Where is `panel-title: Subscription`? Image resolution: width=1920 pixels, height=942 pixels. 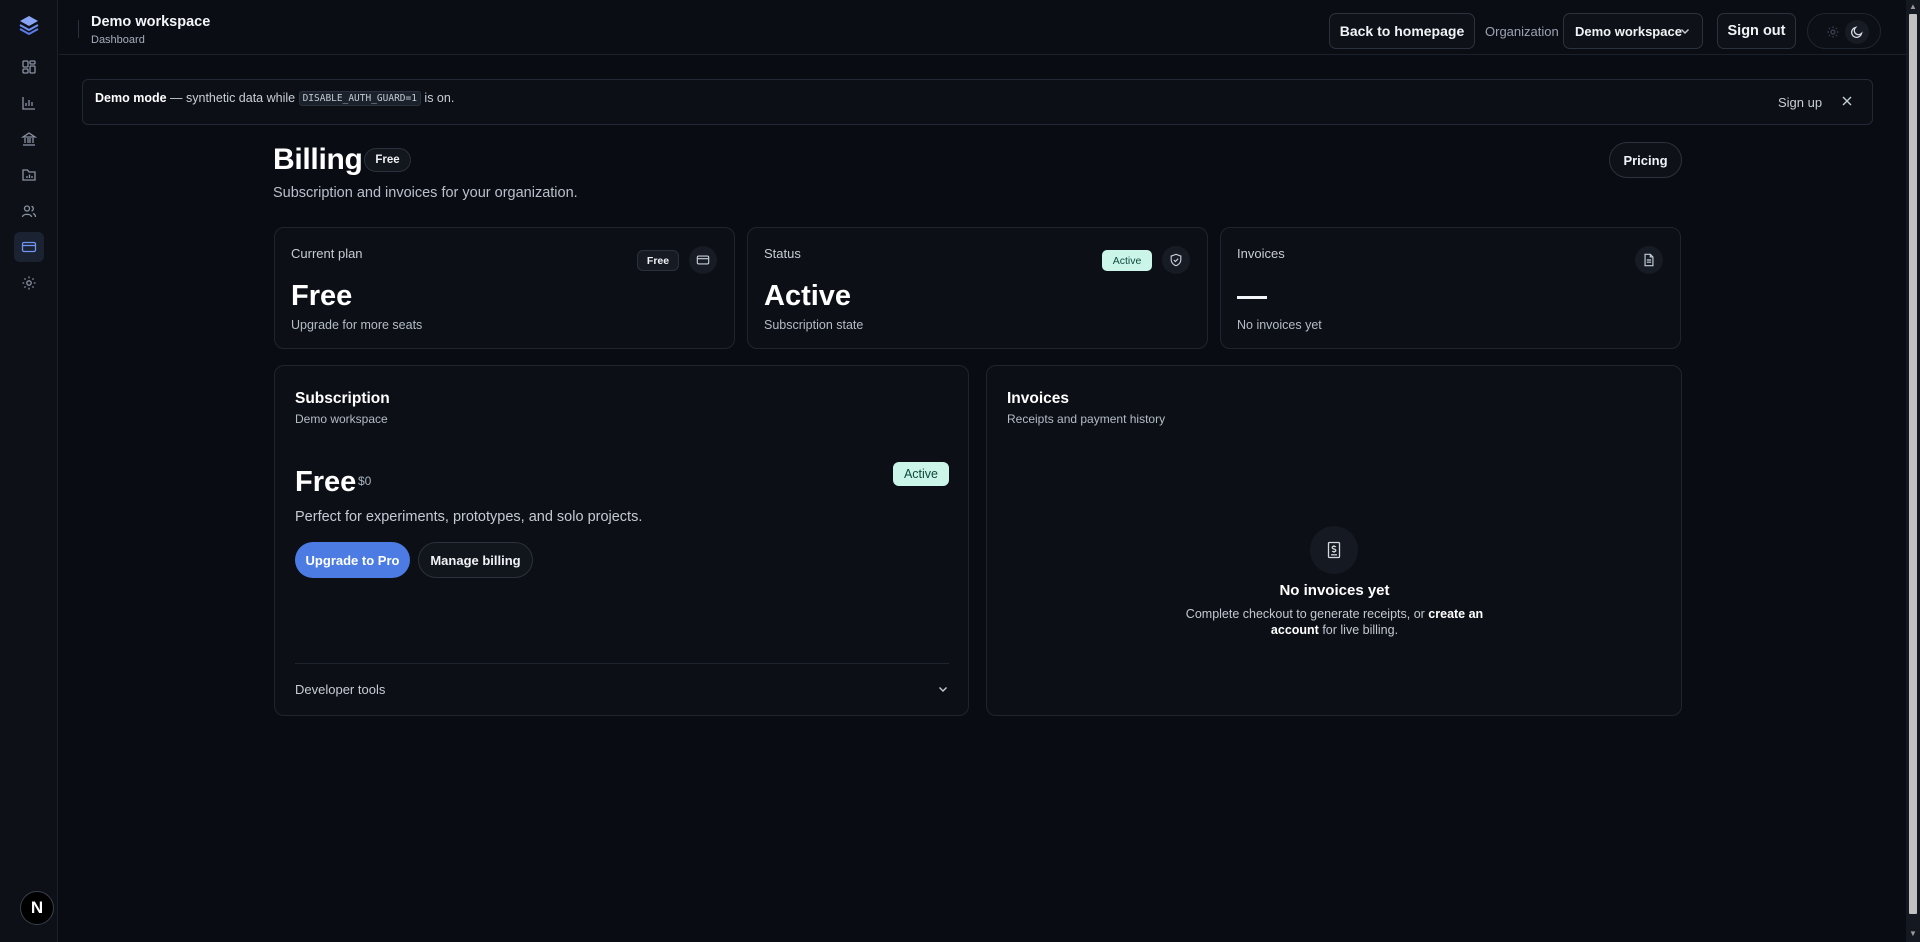
panel-title: Subscription is located at coordinates (342, 398).